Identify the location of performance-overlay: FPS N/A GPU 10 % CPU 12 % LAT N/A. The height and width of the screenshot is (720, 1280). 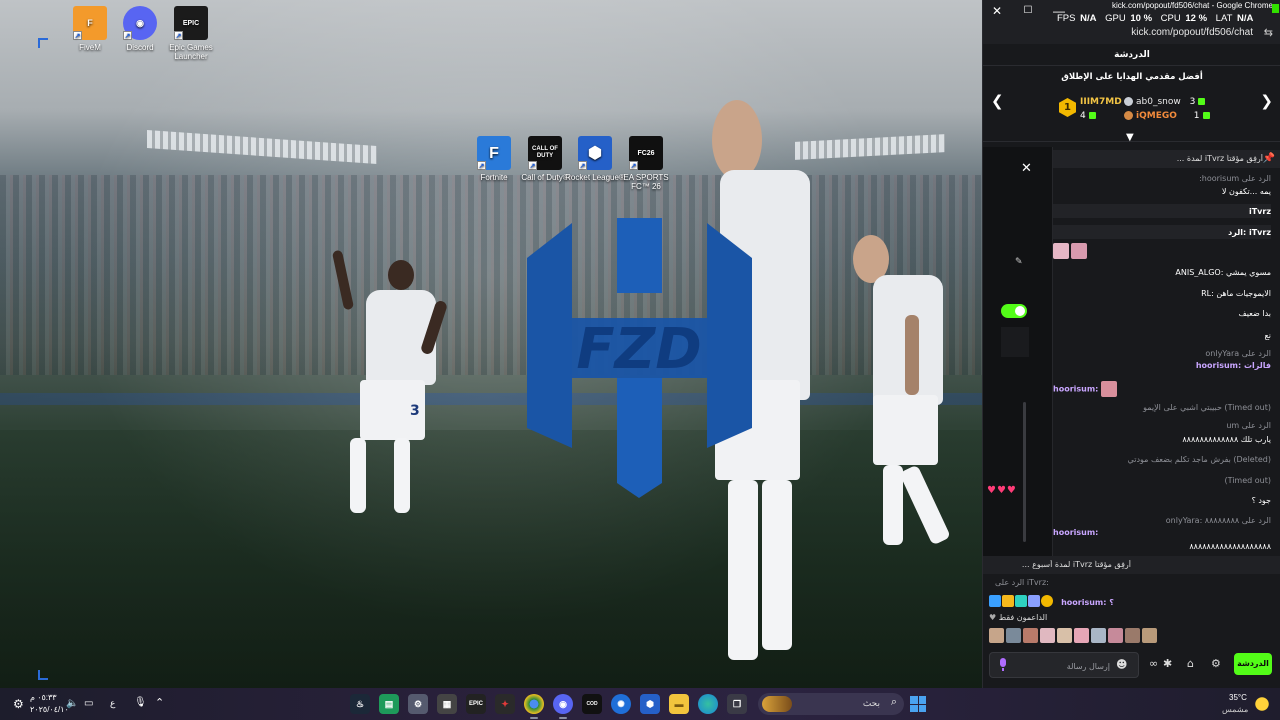
(1158, 18).